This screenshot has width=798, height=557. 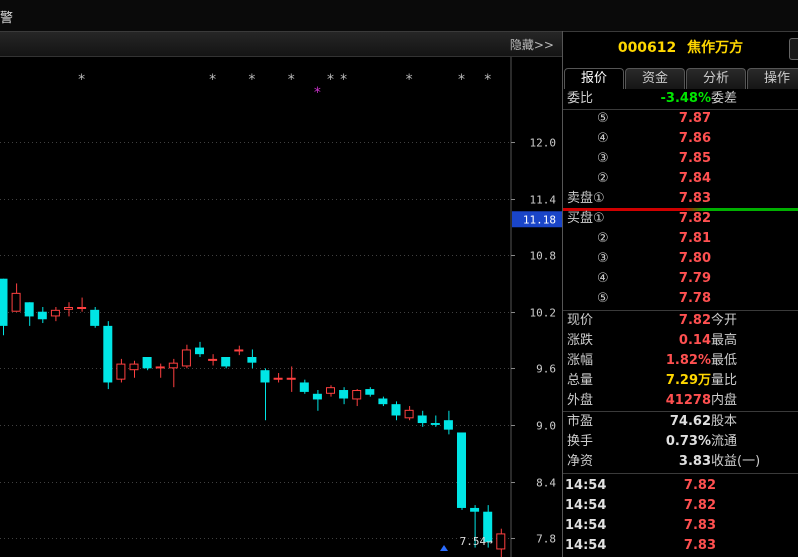 I want to click on level-label: ②, so click(x=603, y=238).